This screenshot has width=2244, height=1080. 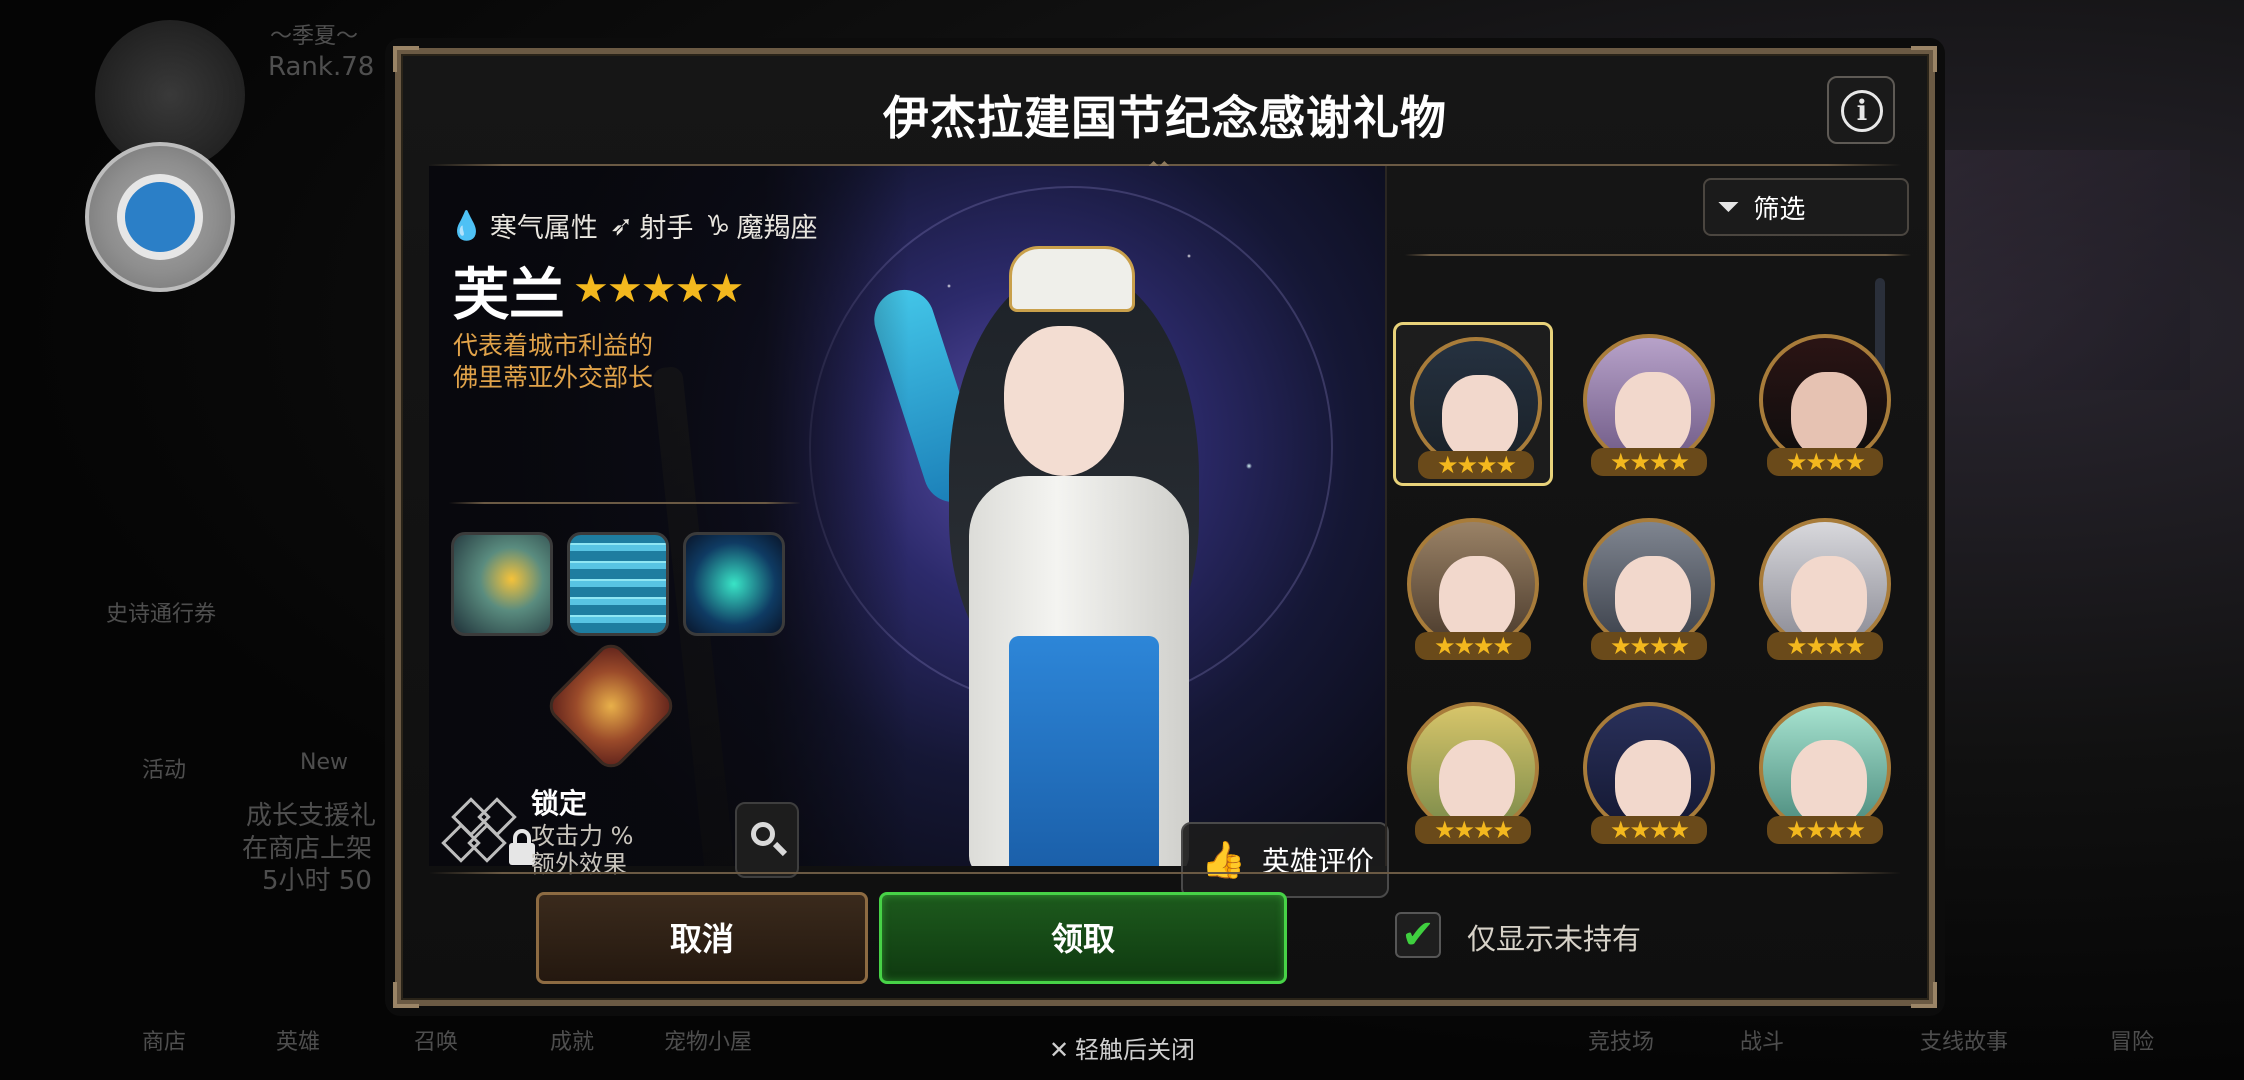 What do you see at coordinates (734, 584) in the screenshot?
I see `skill-3-icon` at bounding box center [734, 584].